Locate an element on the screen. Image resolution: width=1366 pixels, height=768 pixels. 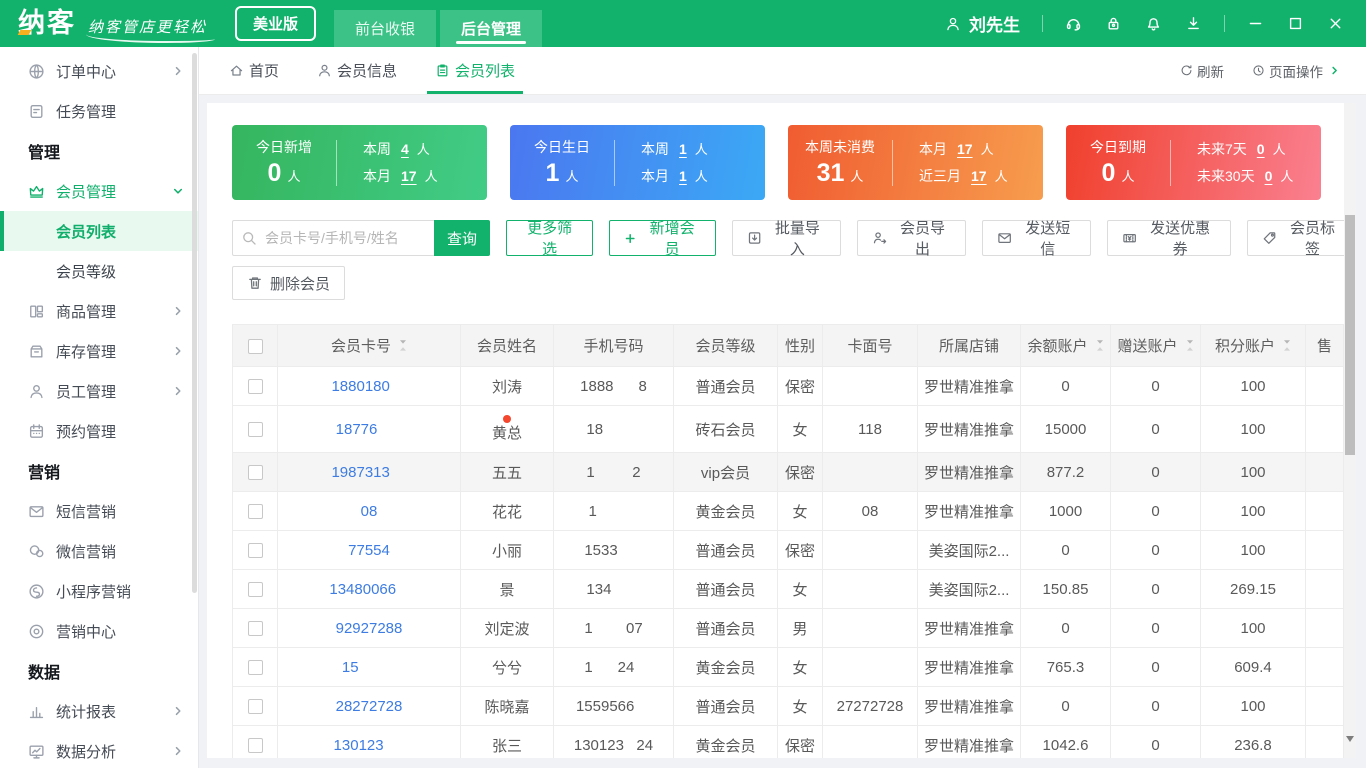
sidebar-item-member-level: 会员等级 is located at coordinates (99, 271).